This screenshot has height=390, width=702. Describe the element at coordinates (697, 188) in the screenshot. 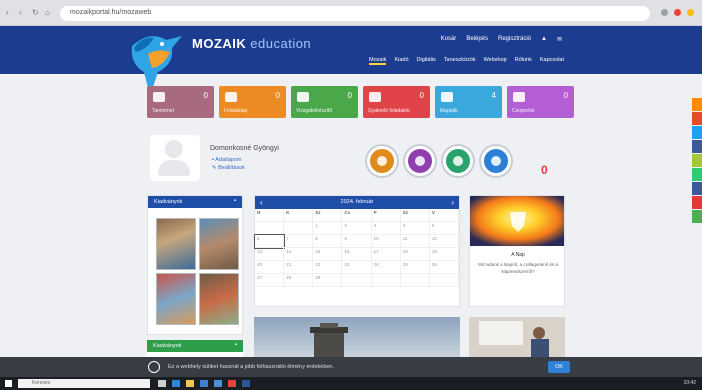

I see `facebook-f-icon` at that location.